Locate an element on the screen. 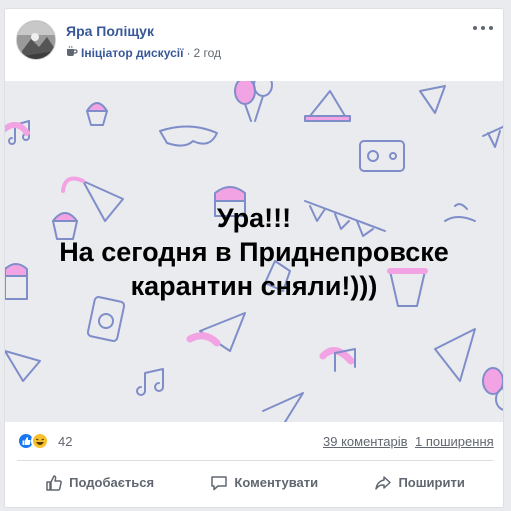 This screenshot has height=511, width=511. pizza-doodle is located at coordinates (455, 355).